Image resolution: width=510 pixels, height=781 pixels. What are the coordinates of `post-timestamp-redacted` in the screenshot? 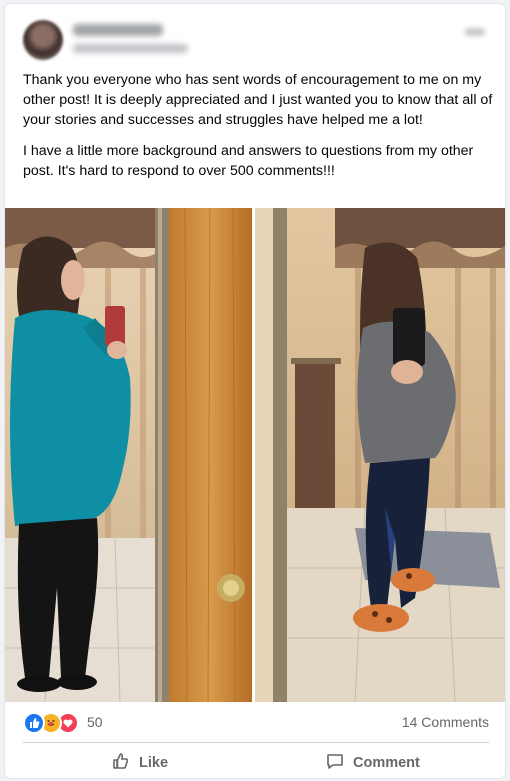 It's located at (130, 48).